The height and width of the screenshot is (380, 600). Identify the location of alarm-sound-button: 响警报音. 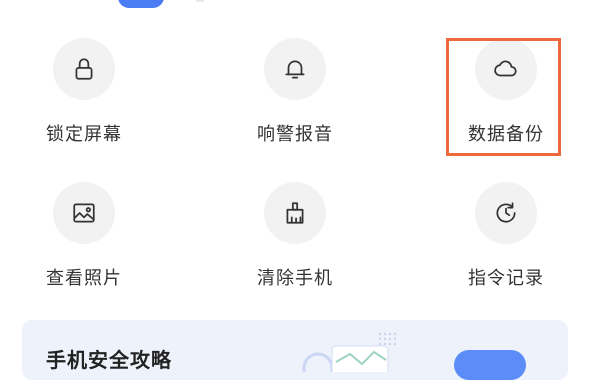
(295, 98).